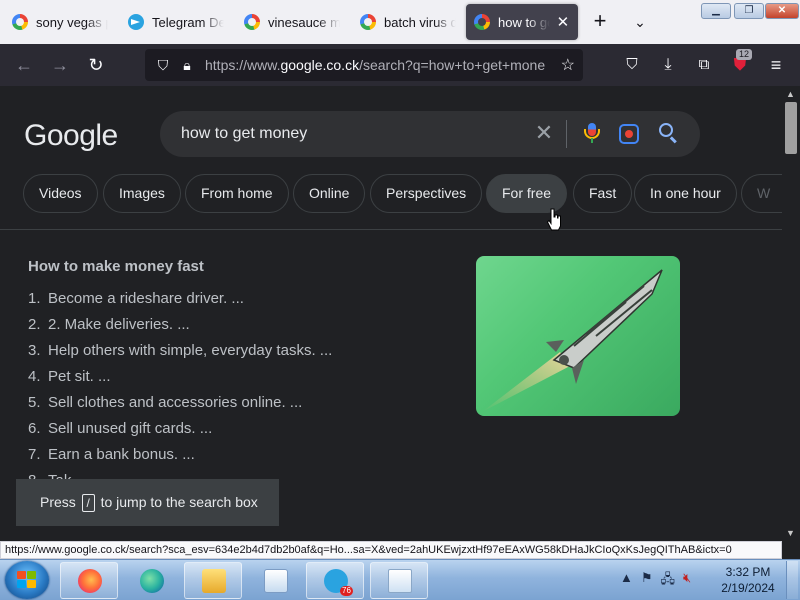  Describe the element at coordinates (179, 502) in the screenshot. I see `toast-text-after: to jump to the search box` at that location.